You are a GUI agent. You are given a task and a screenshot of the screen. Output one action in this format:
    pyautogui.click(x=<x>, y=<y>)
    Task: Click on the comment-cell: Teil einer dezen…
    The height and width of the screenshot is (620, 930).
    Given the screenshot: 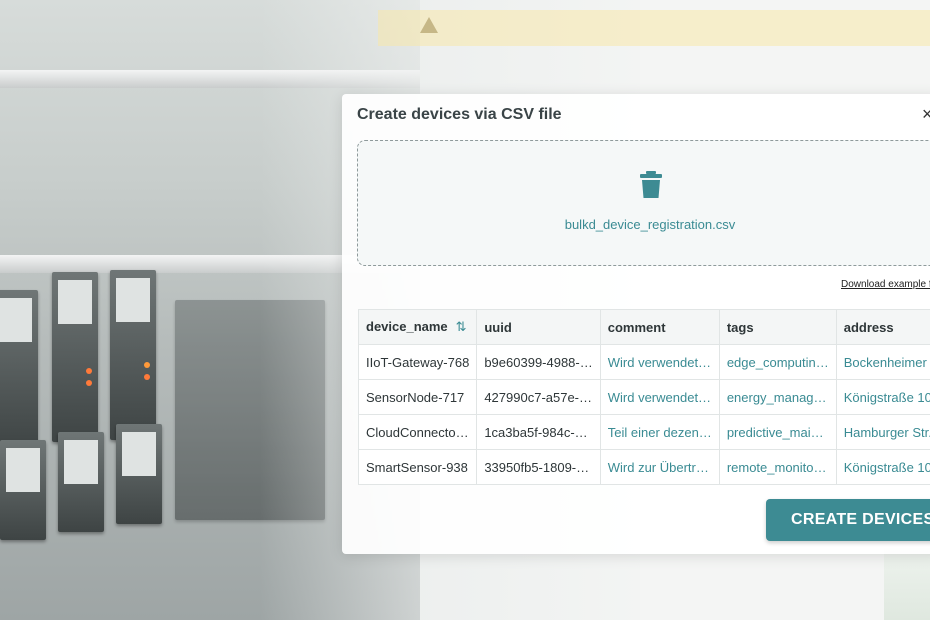 What is the action you would take?
    pyautogui.click(x=659, y=432)
    